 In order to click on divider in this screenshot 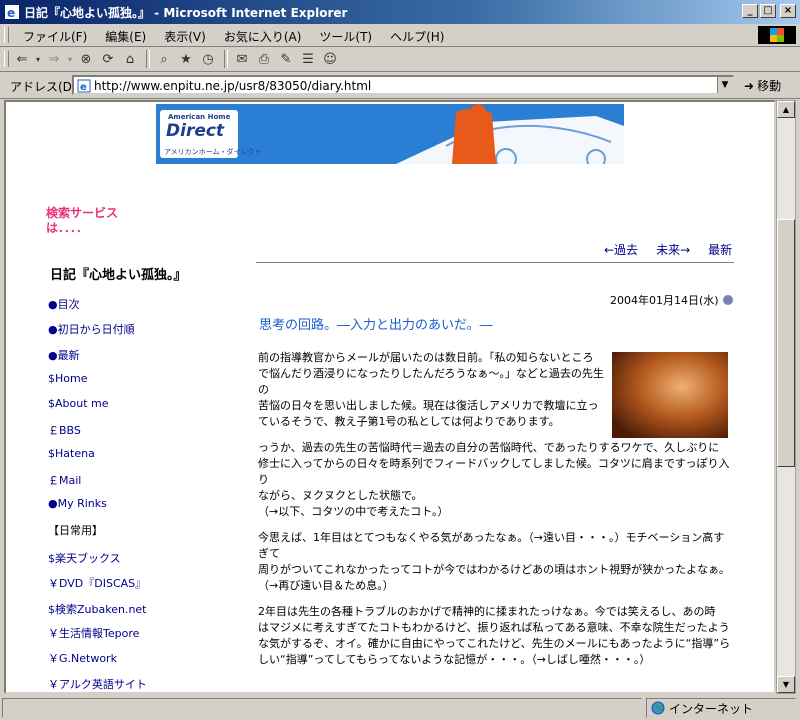, I will do `click(495, 262)`.